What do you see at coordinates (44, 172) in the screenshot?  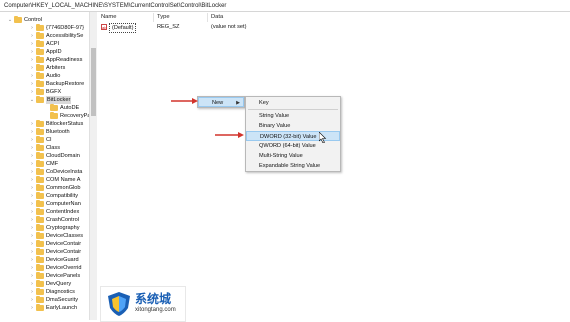 I see `tree-item: › CoDeviceInsta` at bounding box center [44, 172].